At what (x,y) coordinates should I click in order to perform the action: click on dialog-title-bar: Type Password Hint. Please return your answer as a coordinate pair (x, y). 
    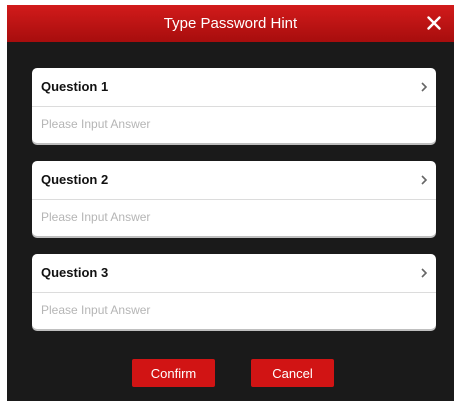
    Looking at the image, I should click on (230, 23).